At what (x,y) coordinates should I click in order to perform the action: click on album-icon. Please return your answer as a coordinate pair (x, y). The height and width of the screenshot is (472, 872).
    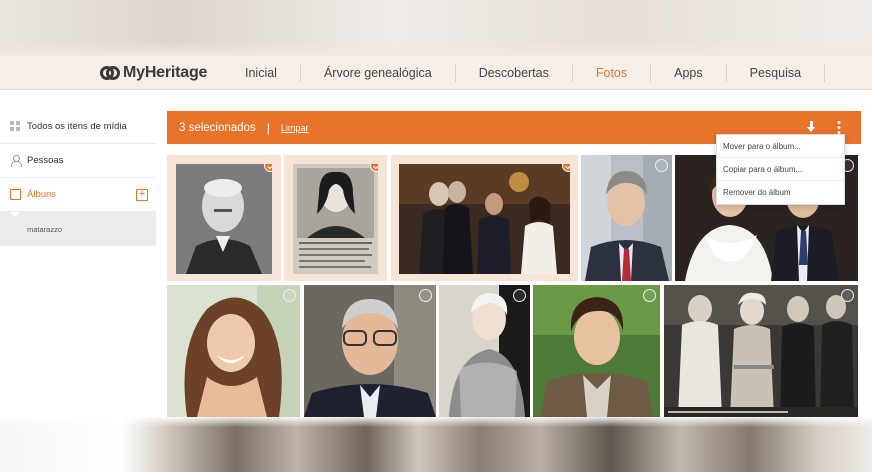
    Looking at the image, I should click on (15, 194).